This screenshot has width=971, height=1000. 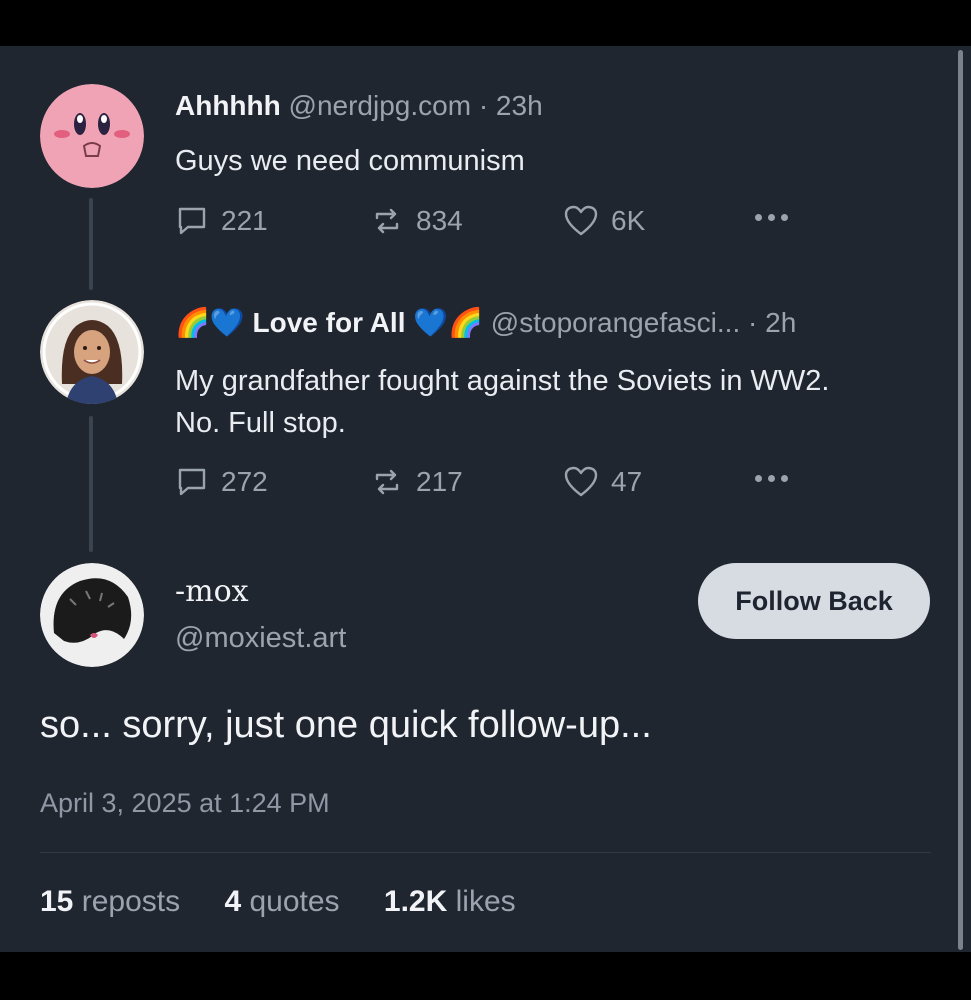 I want to click on reply-count: 221, so click(x=244, y=220).